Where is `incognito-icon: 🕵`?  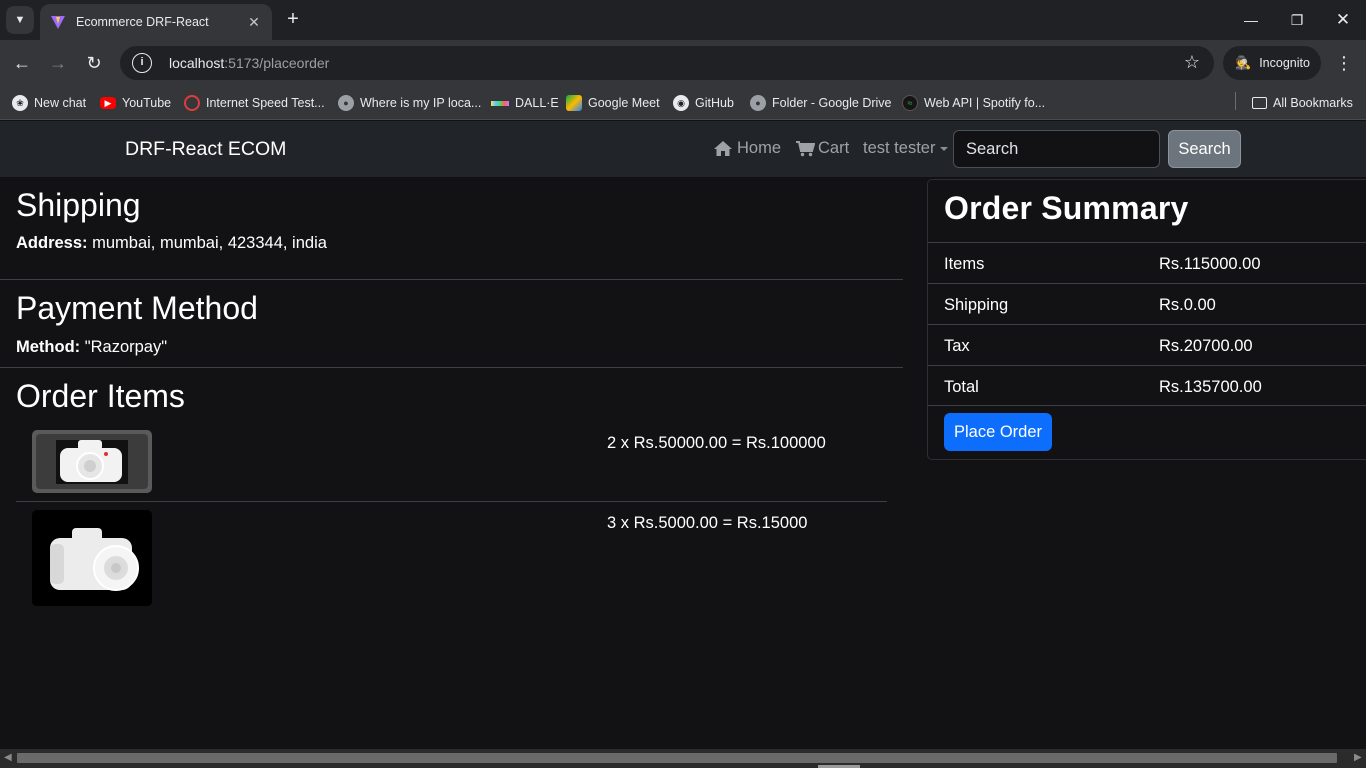
incognito-icon: 🕵 is located at coordinates (1243, 62).